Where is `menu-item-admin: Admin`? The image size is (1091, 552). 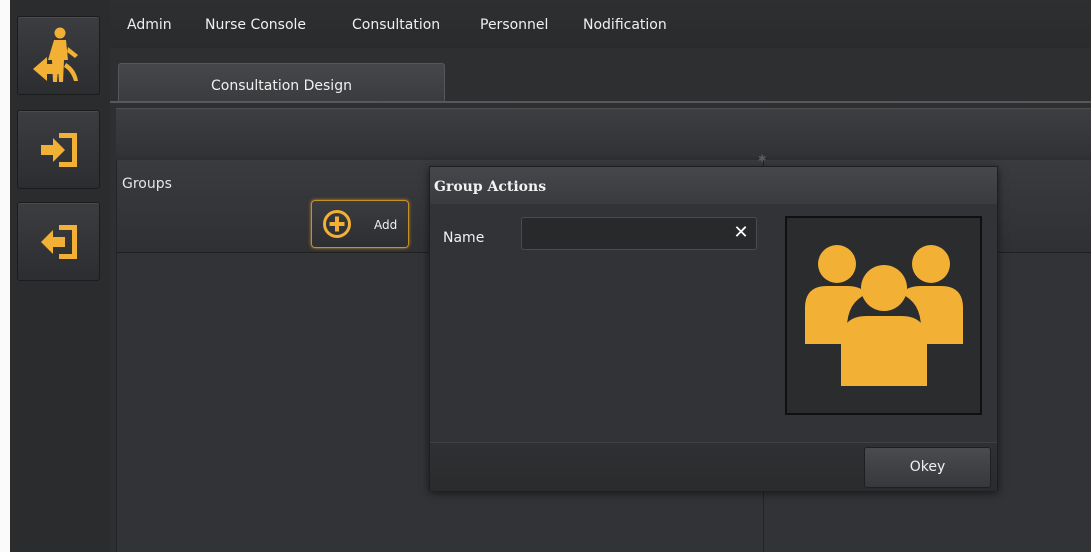
menu-item-admin: Admin is located at coordinates (149, 25).